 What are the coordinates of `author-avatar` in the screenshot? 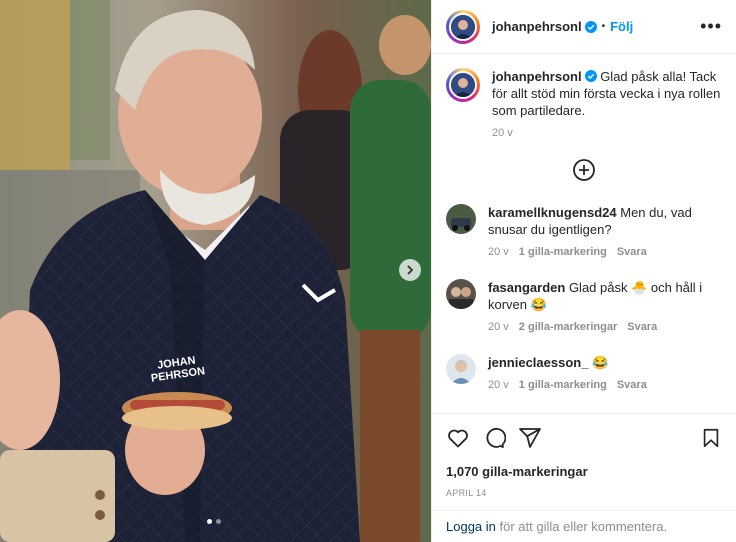 It's located at (463, 26).